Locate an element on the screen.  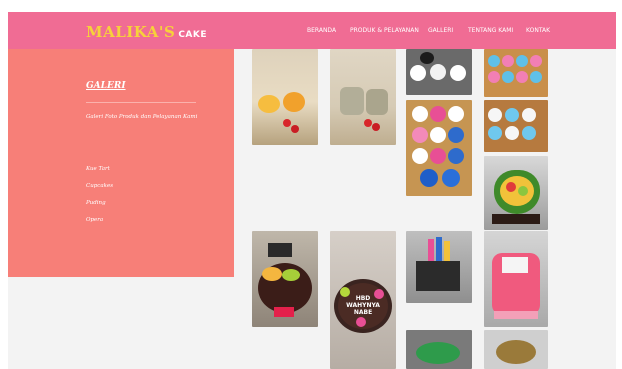
category-opera: Opera is located at coordinates (94, 220).